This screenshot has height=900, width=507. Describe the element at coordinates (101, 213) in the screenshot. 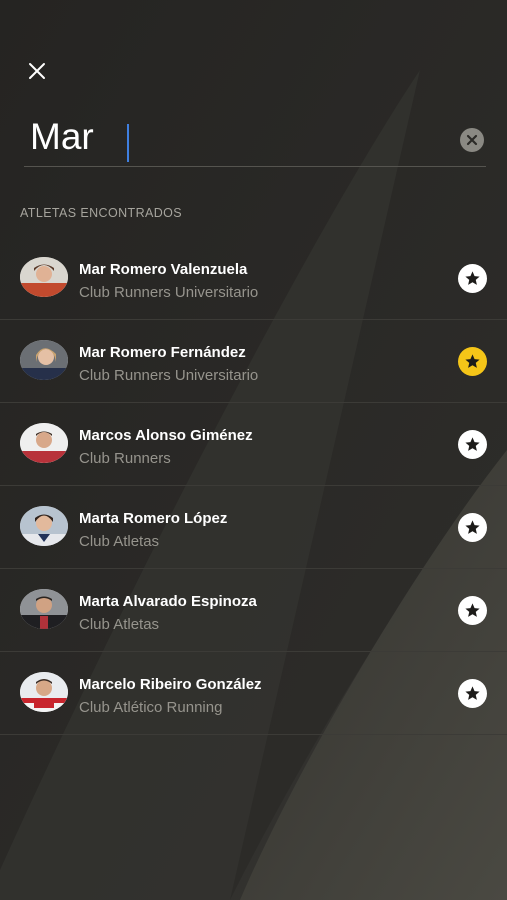

I see `section-label: ATLETAS ENCONTRADOS` at that location.